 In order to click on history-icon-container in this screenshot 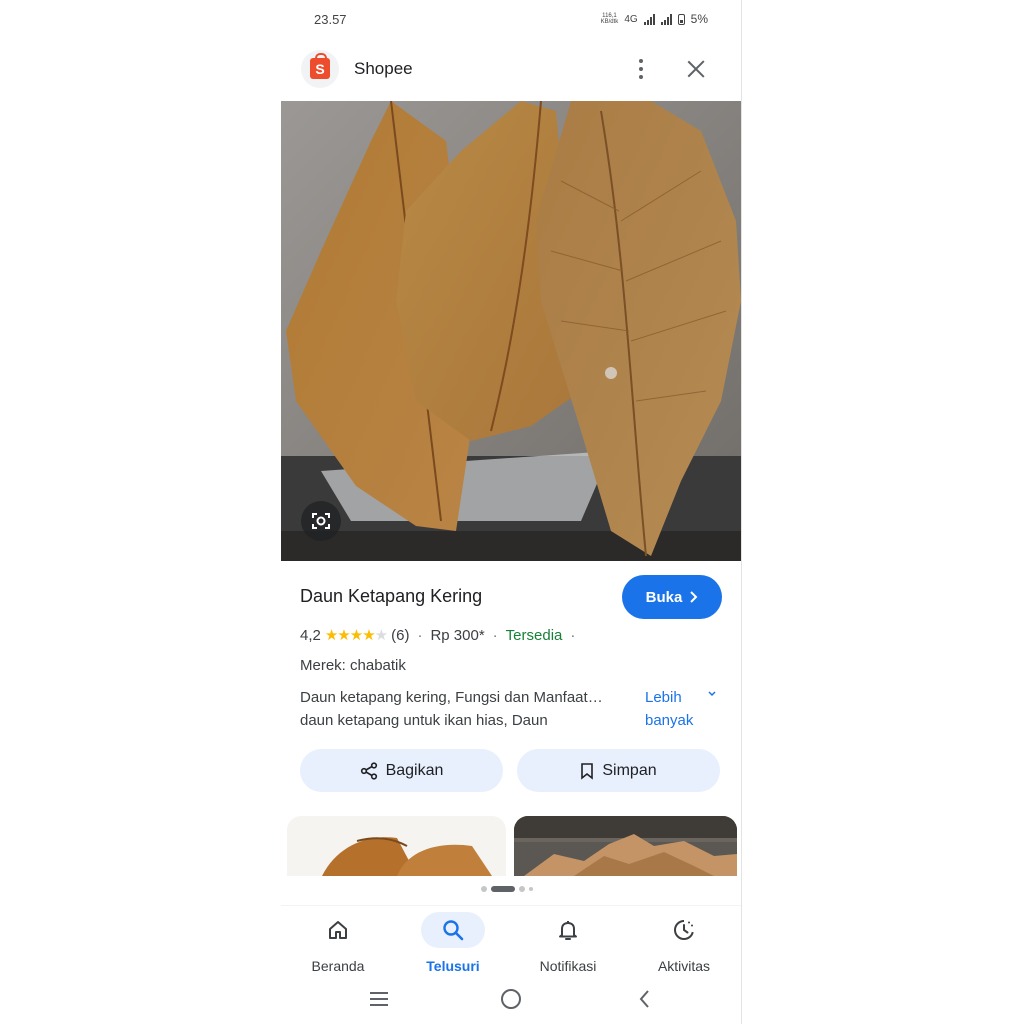, I will do `click(684, 930)`.